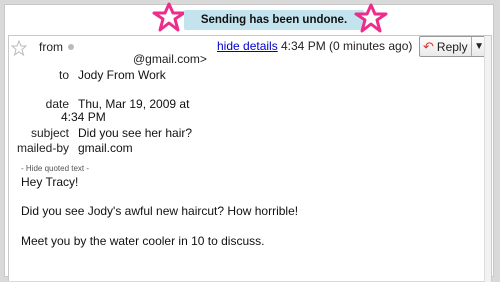 This screenshot has width=500, height=282. What do you see at coordinates (274, 20) in the screenshot?
I see `undo-notice: Sending has been undone.` at bounding box center [274, 20].